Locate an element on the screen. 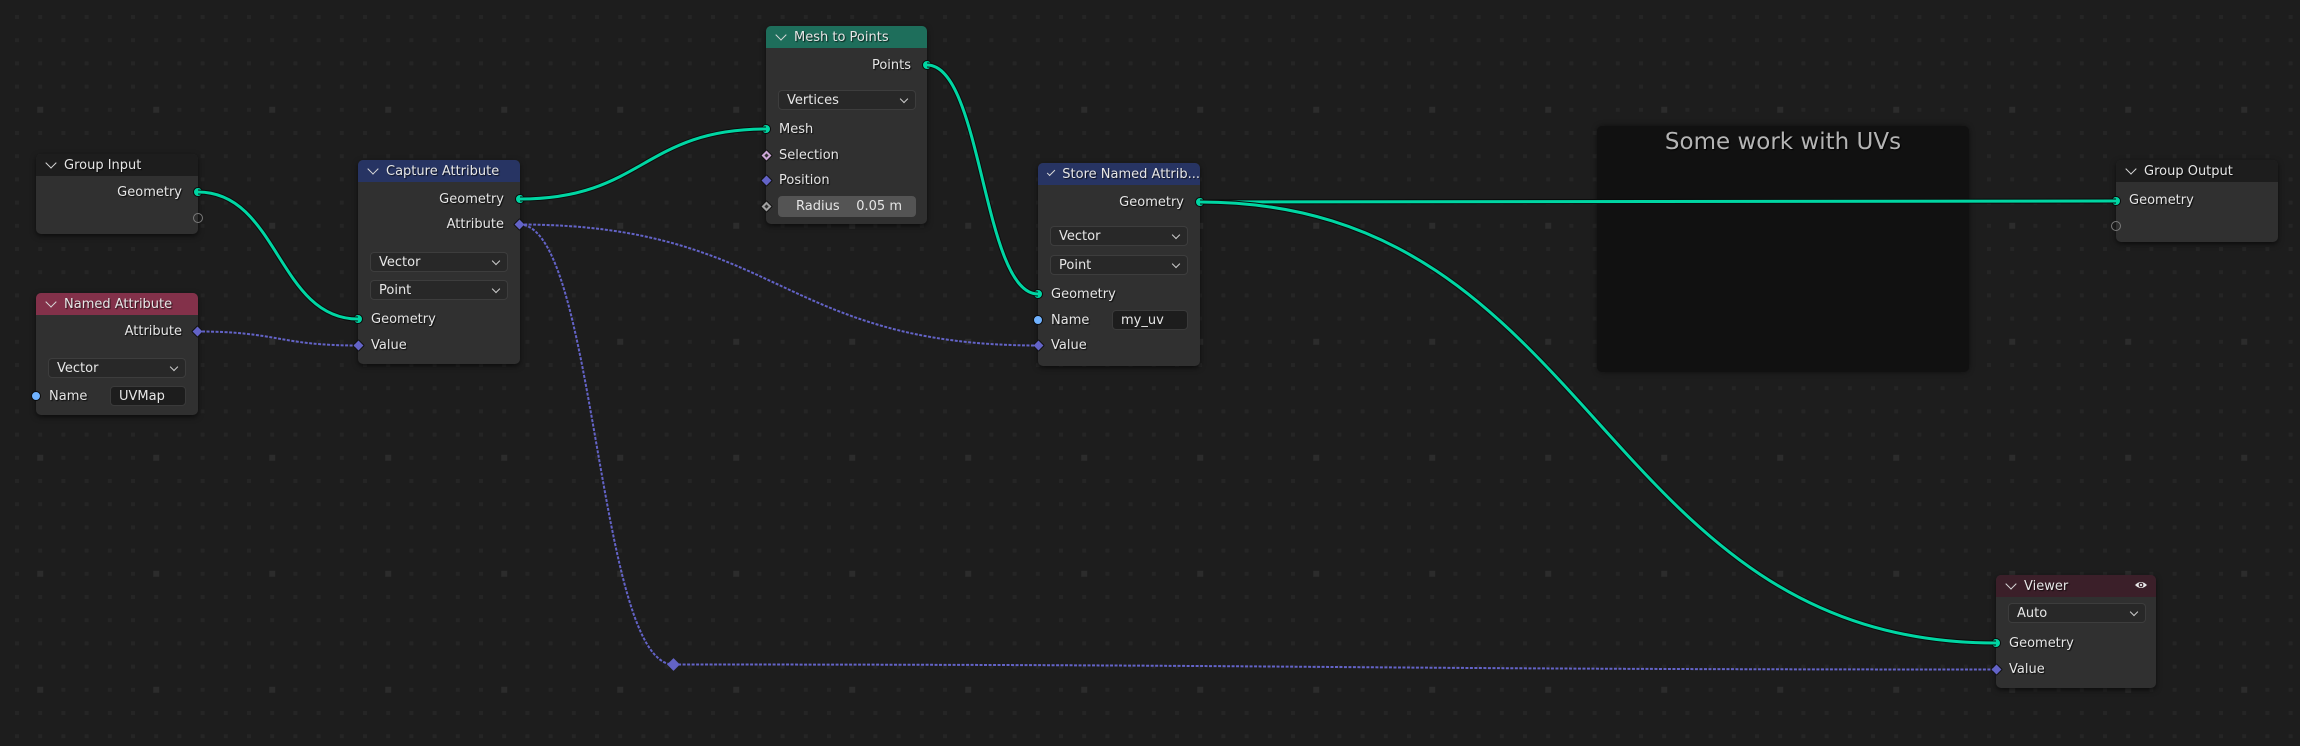 The width and height of the screenshot is (2300, 746). node-header: Group Output is located at coordinates (2197, 171).